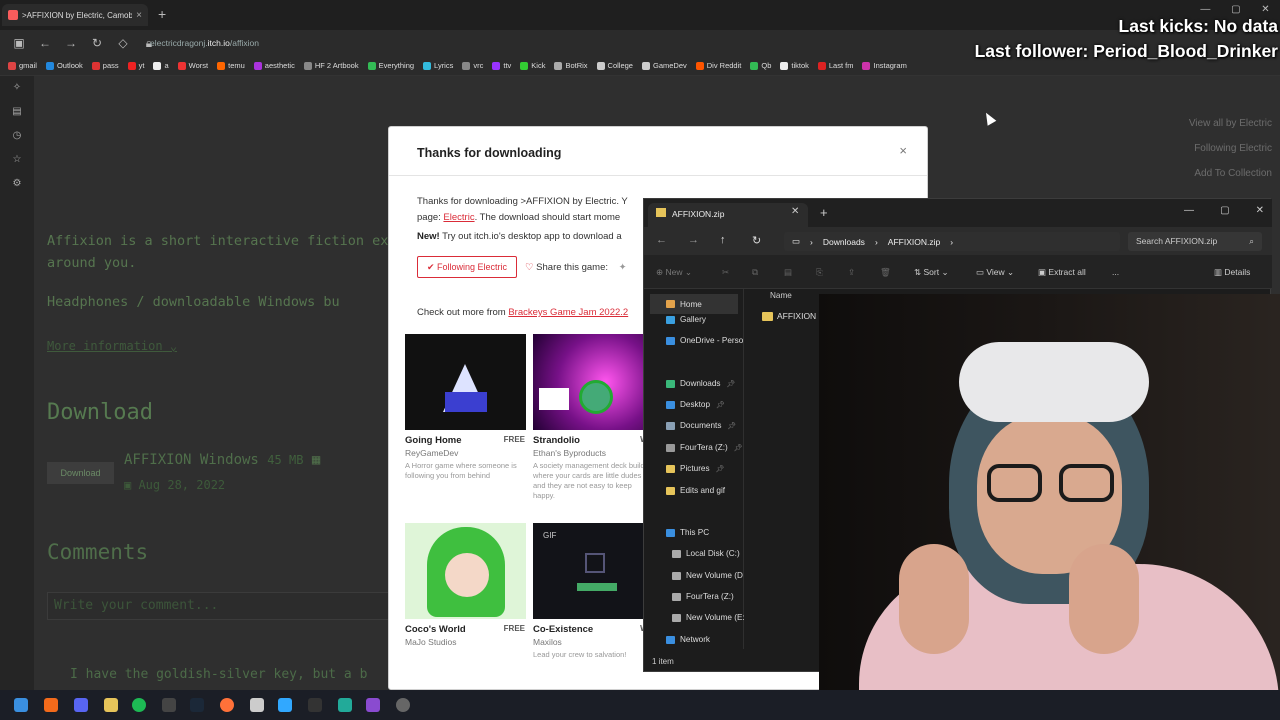 This screenshot has width=1280, height=720. Describe the element at coordinates (594, 453) in the screenshot. I see `game-author: Ethan's Byproducts` at that location.